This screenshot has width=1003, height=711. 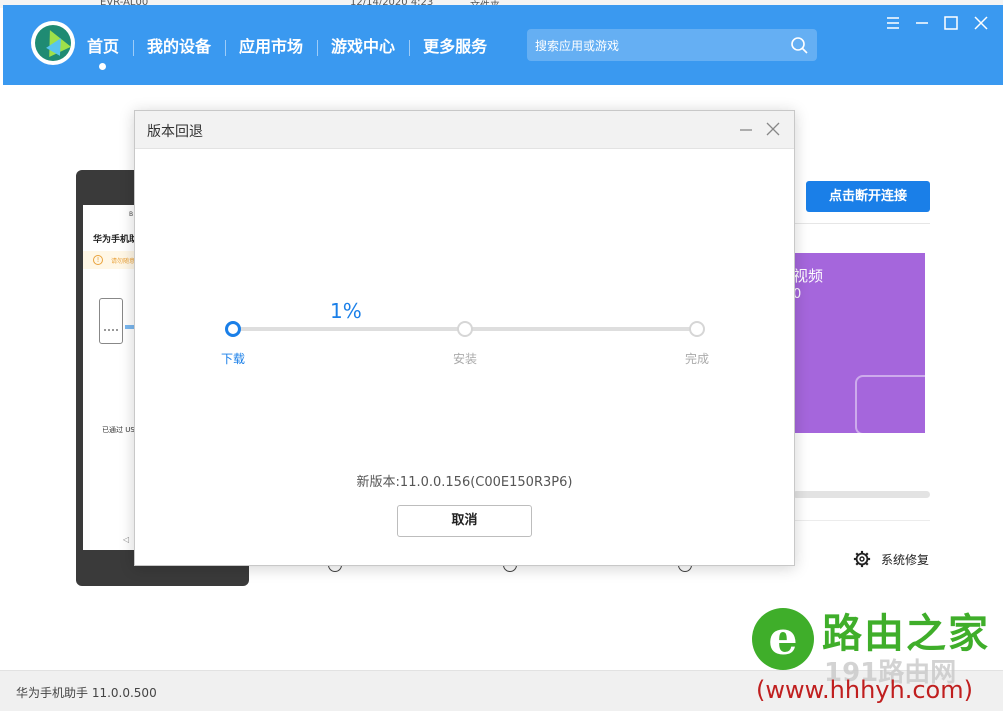 What do you see at coordinates (864, 690) in the screenshot?
I see `watermark-url: (www.hhhyh.com)` at bounding box center [864, 690].